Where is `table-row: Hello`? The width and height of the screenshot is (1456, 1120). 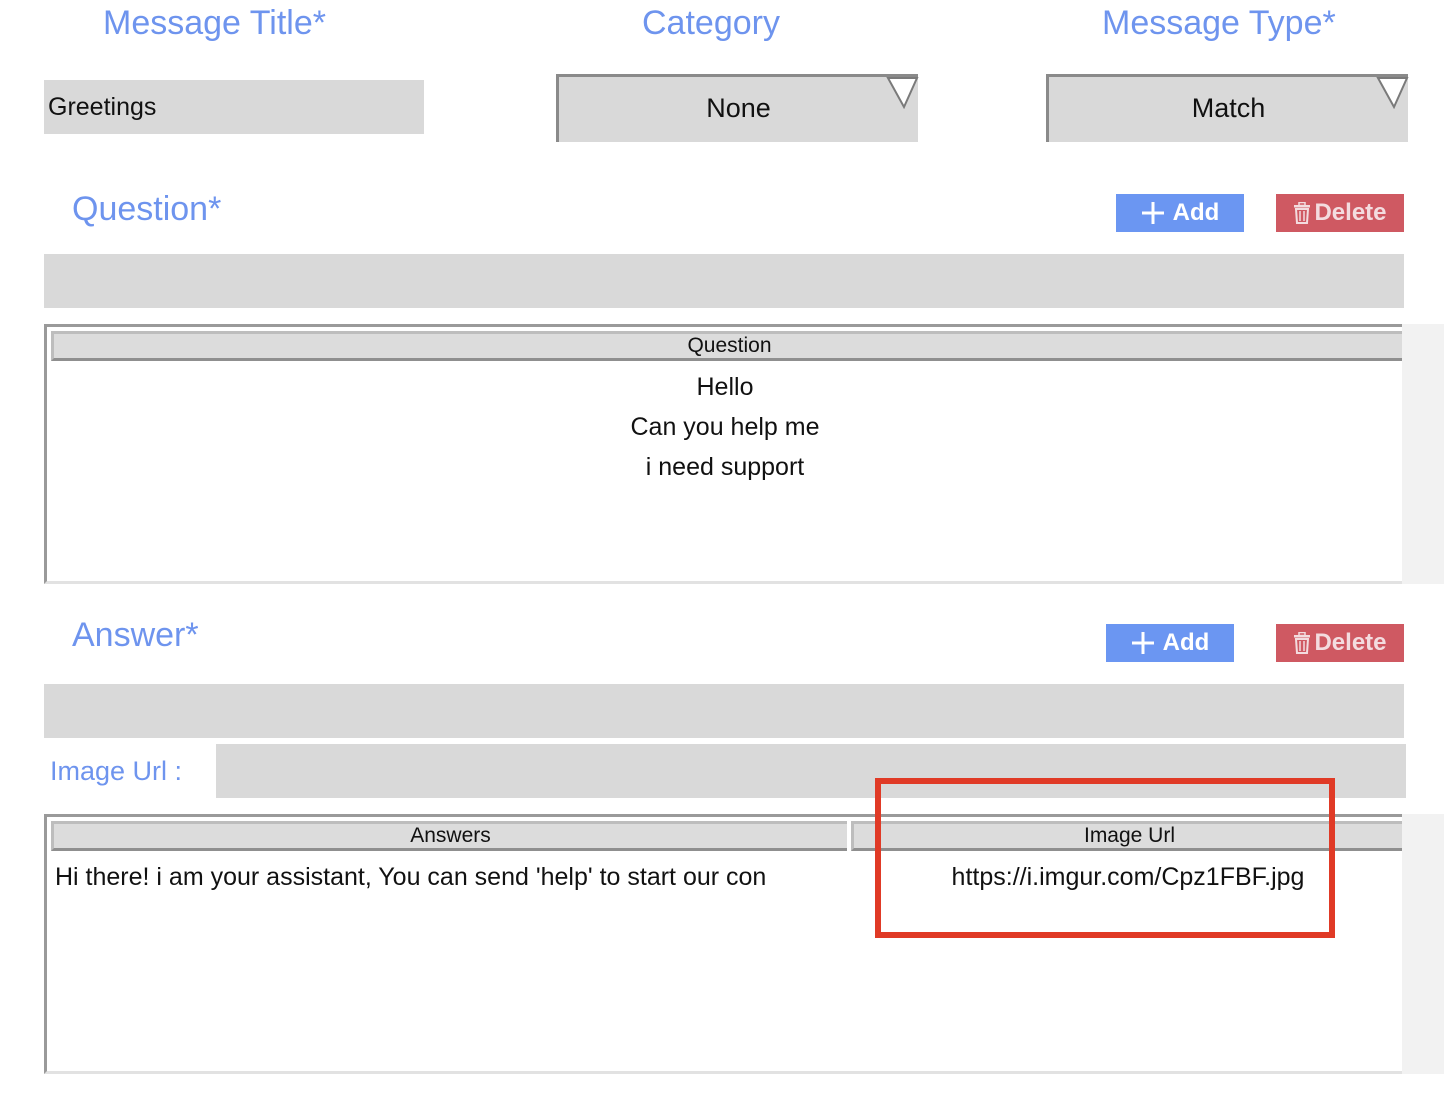
table-row: Hello is located at coordinates (725, 387).